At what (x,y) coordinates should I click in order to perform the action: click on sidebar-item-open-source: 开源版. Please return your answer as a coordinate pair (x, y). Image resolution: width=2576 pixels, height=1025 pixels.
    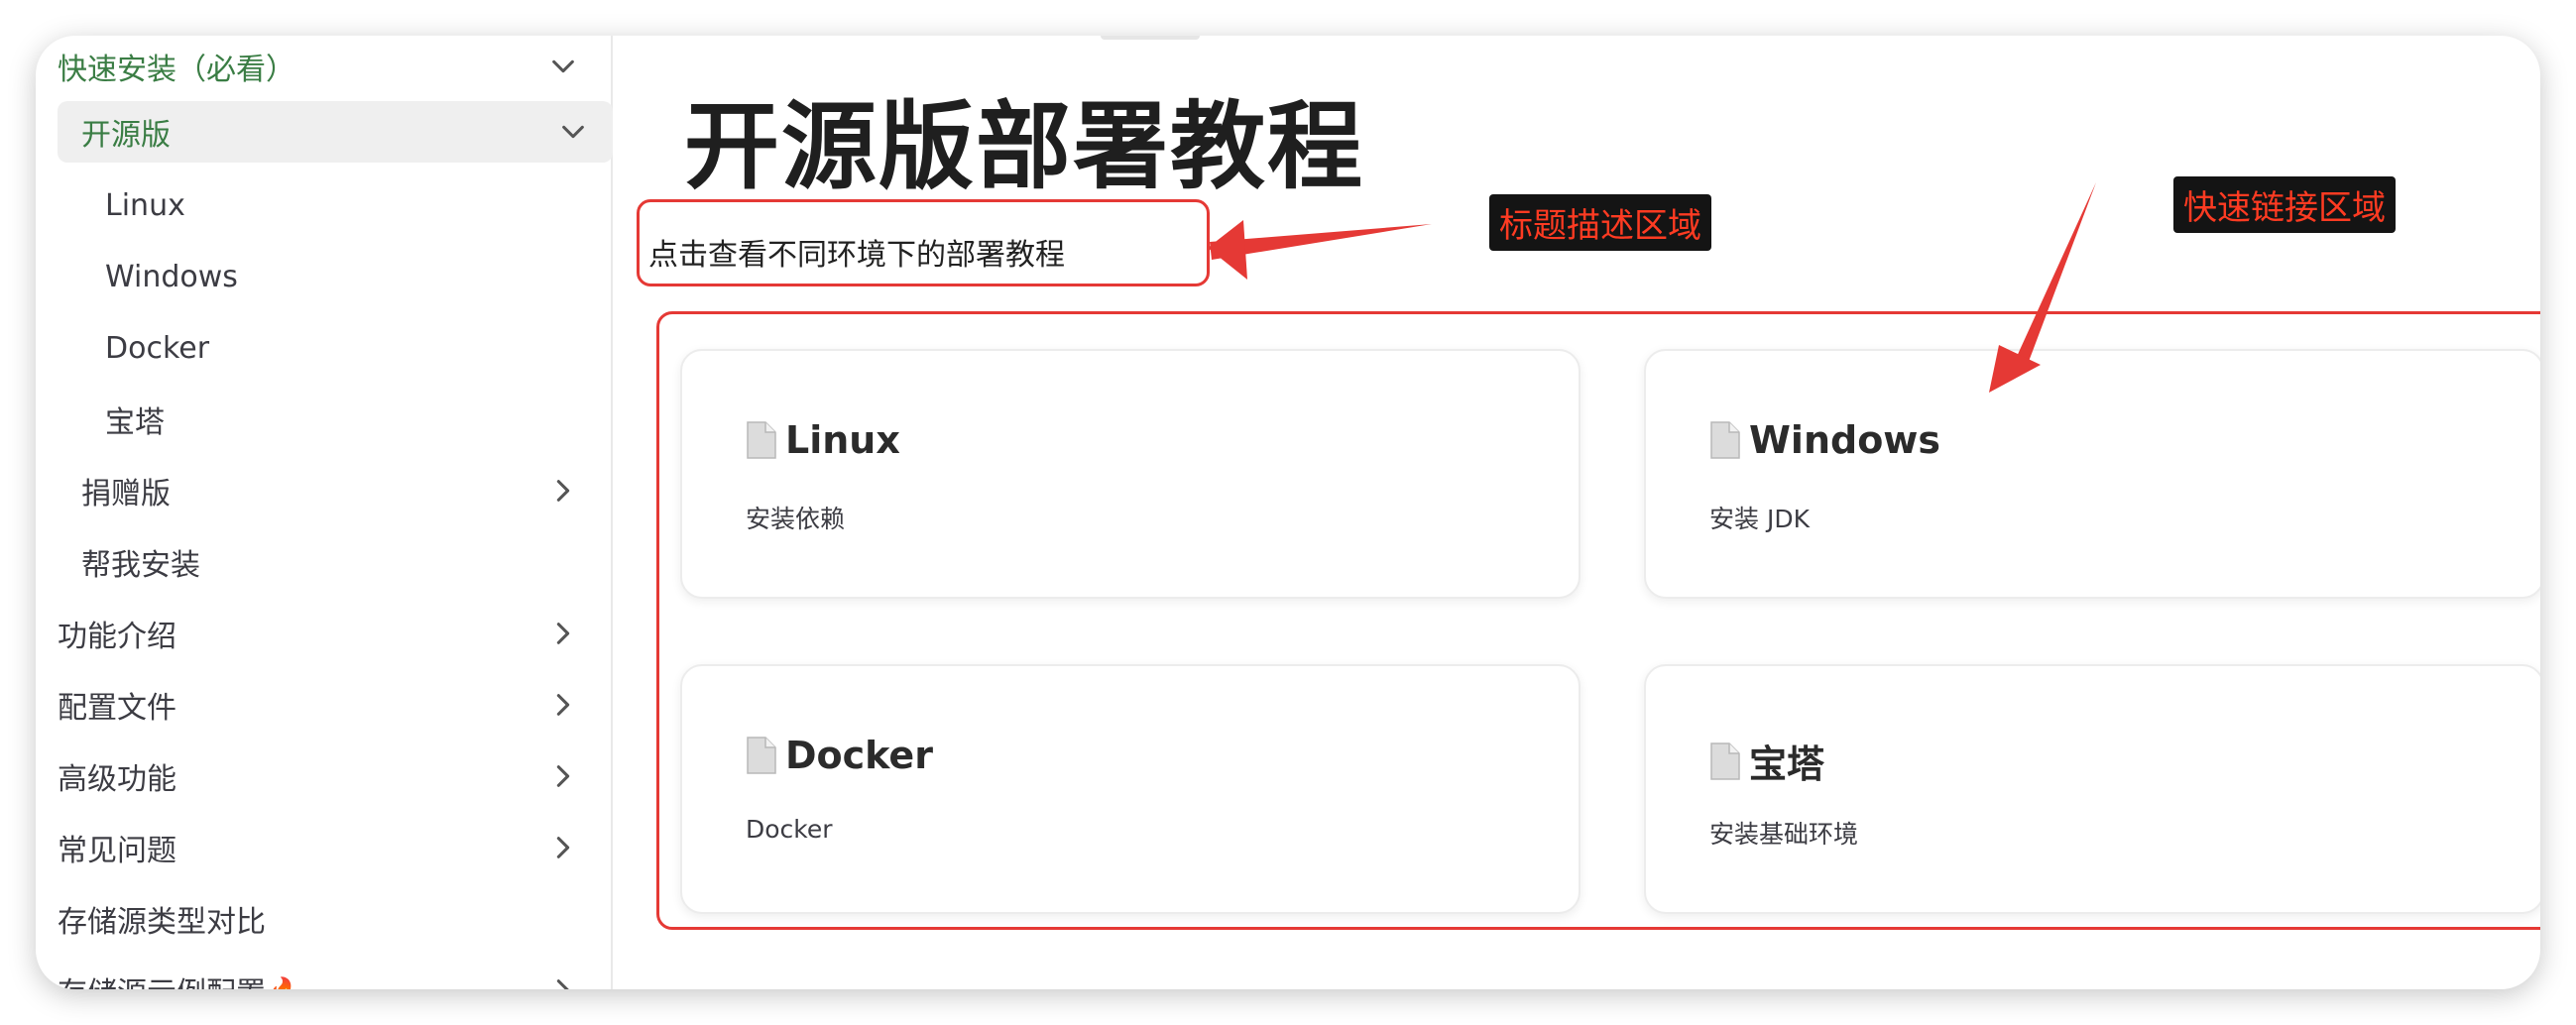
    Looking at the image, I should click on (336, 132).